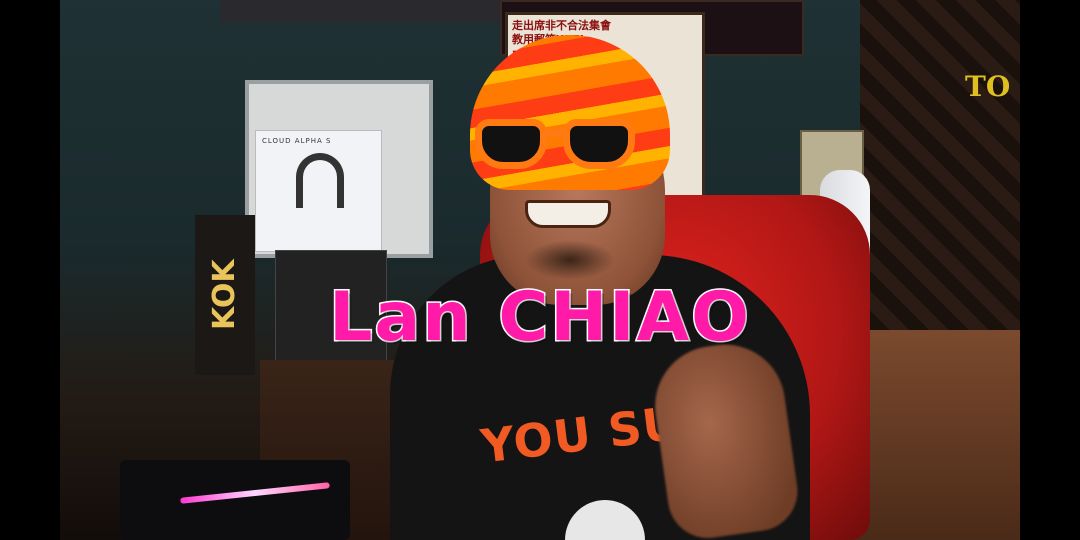 This screenshot has height=540, width=1080. Describe the element at coordinates (1050, 270) in the screenshot. I see `letterbox-right` at that location.